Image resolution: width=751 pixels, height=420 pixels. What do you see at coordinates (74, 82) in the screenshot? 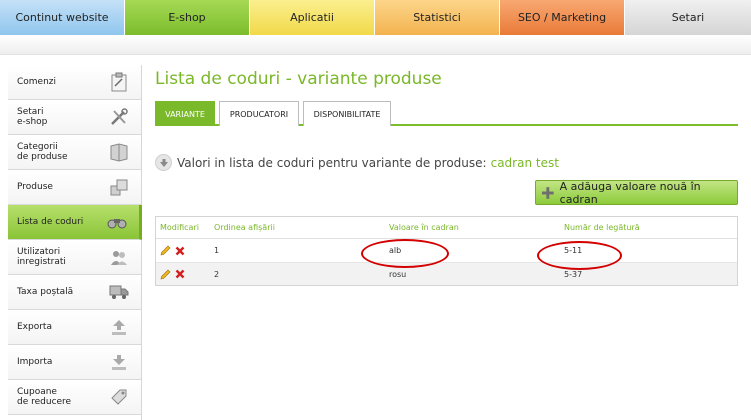
I see `sidebar-item-comenzi: Comenzi` at bounding box center [74, 82].